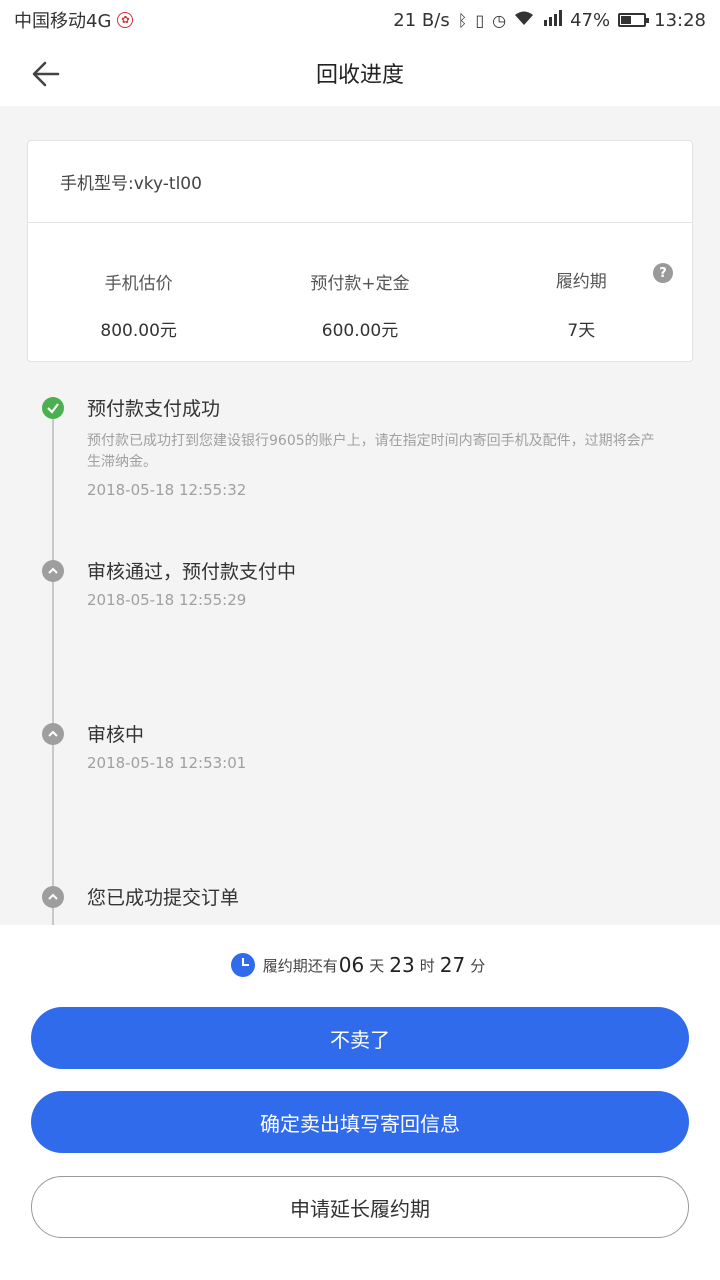 Image resolution: width=720 pixels, height=1280 pixels. Describe the element at coordinates (192, 572) in the screenshot. I see `timeline-title: 审核通过，预付款支付中` at that location.